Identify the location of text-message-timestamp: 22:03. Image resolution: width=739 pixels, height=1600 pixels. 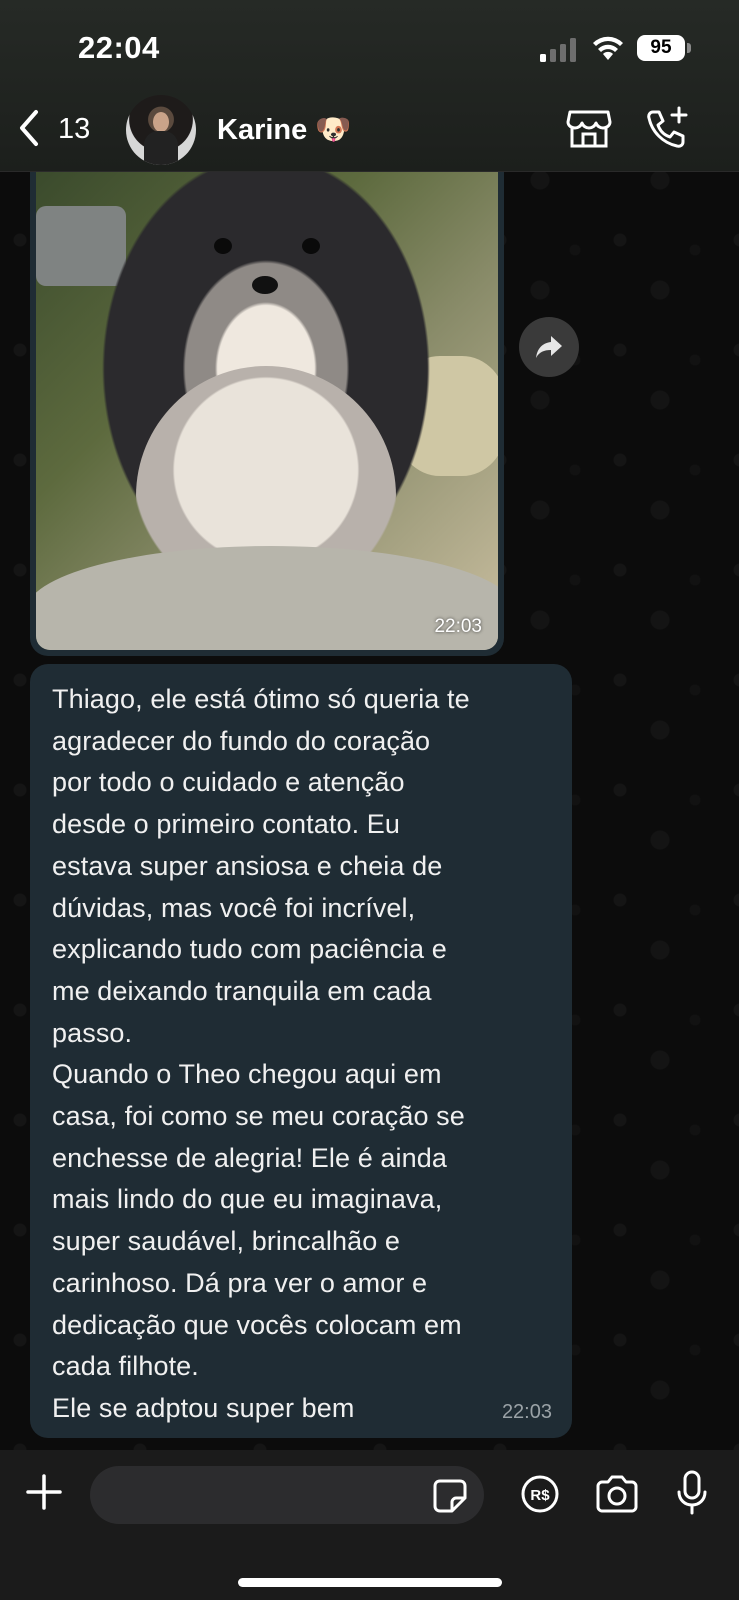
(526, 1412).